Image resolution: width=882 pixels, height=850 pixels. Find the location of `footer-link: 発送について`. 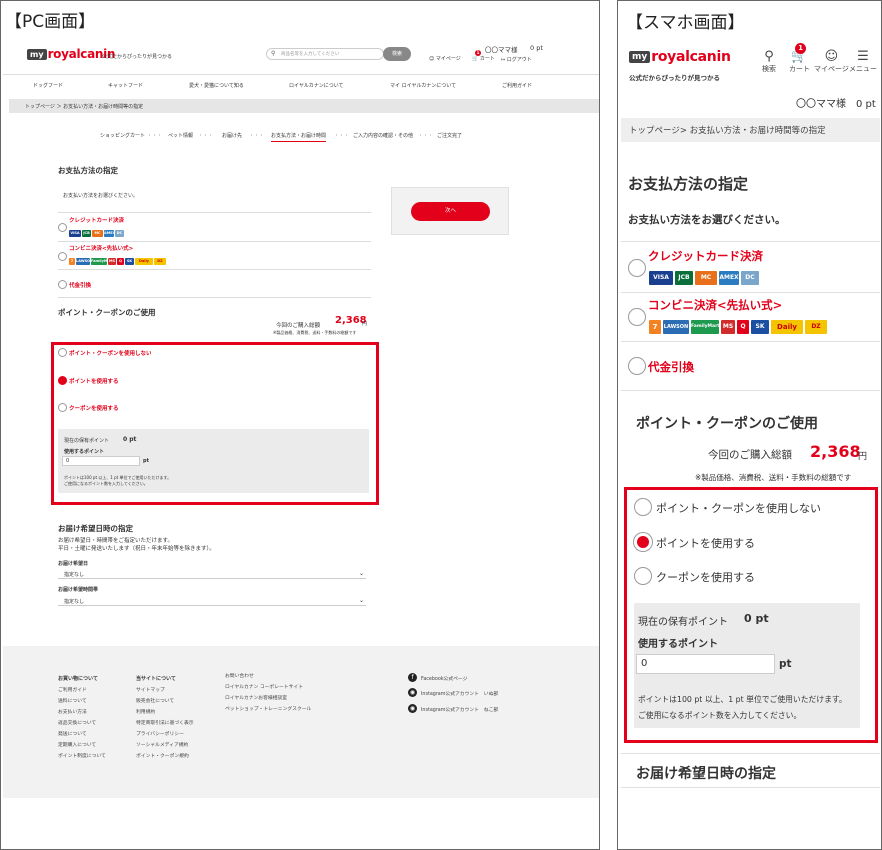

footer-link: 発送について is located at coordinates (72, 733).